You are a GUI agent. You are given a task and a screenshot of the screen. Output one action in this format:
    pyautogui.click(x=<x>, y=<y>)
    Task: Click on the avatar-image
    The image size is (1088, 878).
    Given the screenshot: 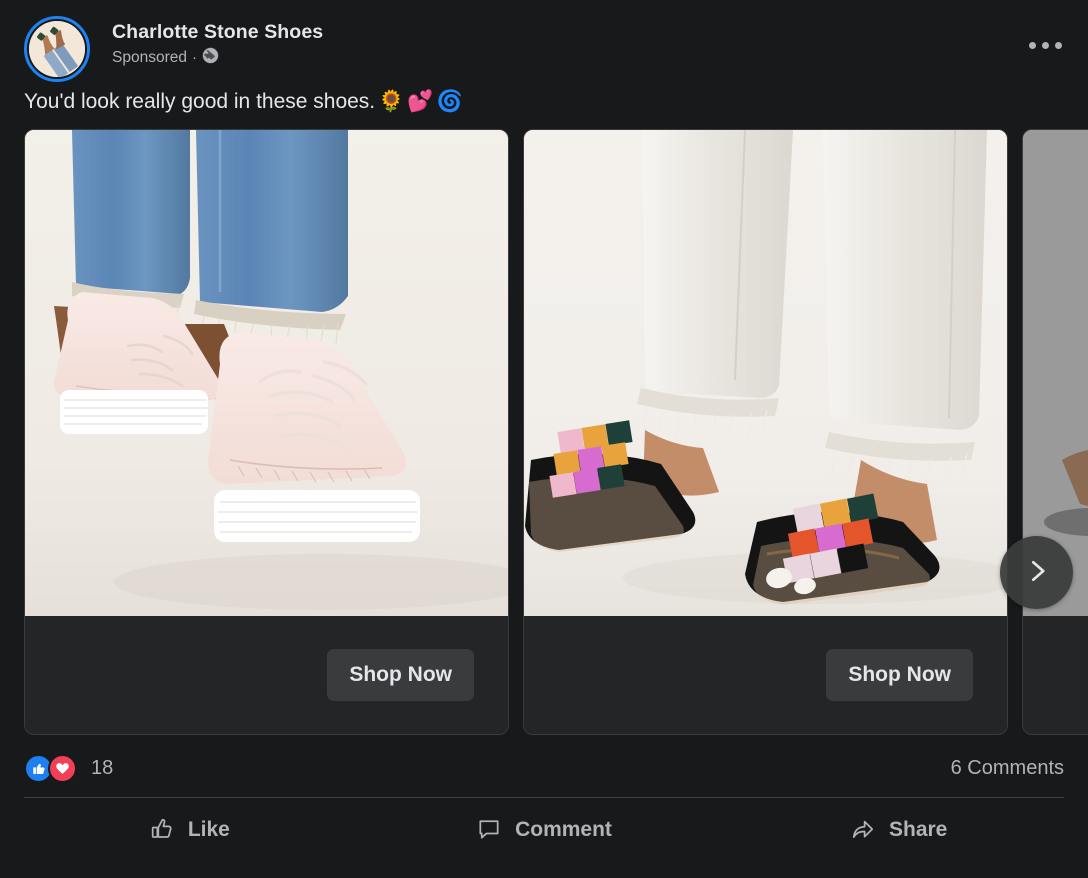 What is the action you would take?
    pyautogui.click(x=57, y=49)
    